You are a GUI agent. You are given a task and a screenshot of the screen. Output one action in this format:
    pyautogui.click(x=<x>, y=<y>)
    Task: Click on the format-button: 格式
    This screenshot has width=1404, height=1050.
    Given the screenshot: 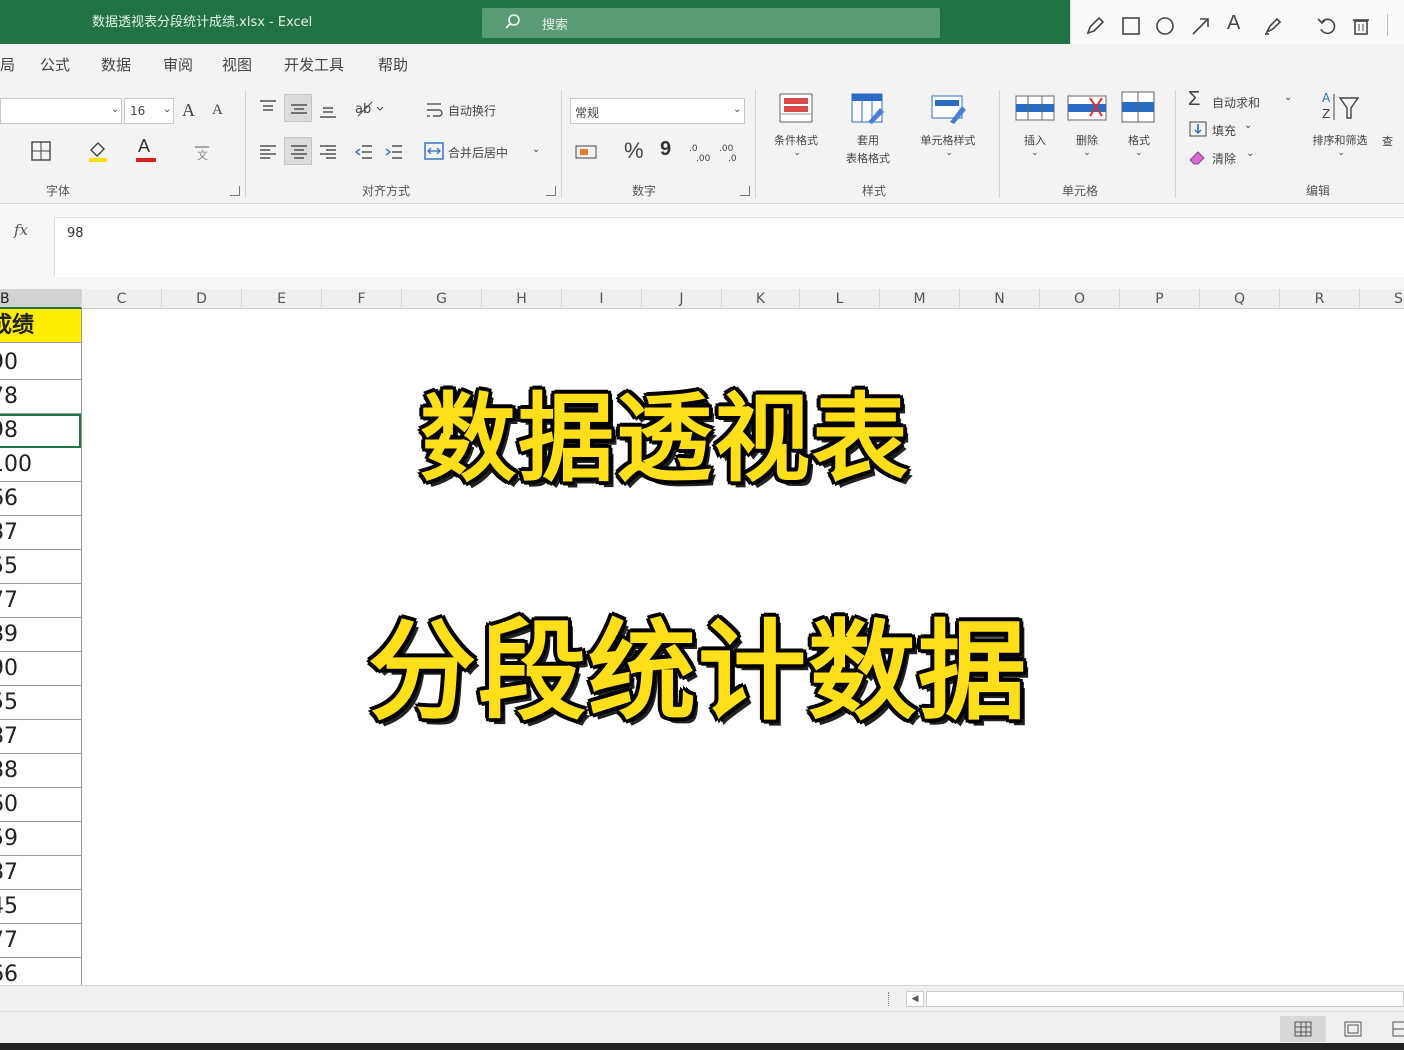 What is the action you would take?
    pyautogui.click(x=1139, y=140)
    